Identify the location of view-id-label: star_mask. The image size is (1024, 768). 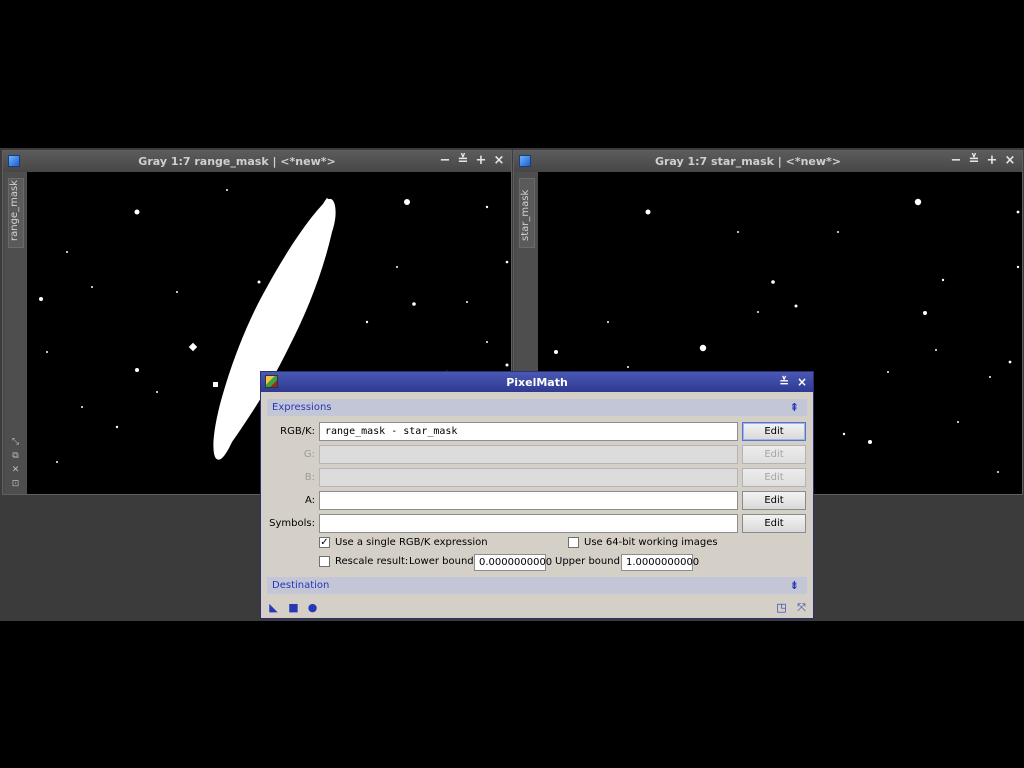
(525, 215).